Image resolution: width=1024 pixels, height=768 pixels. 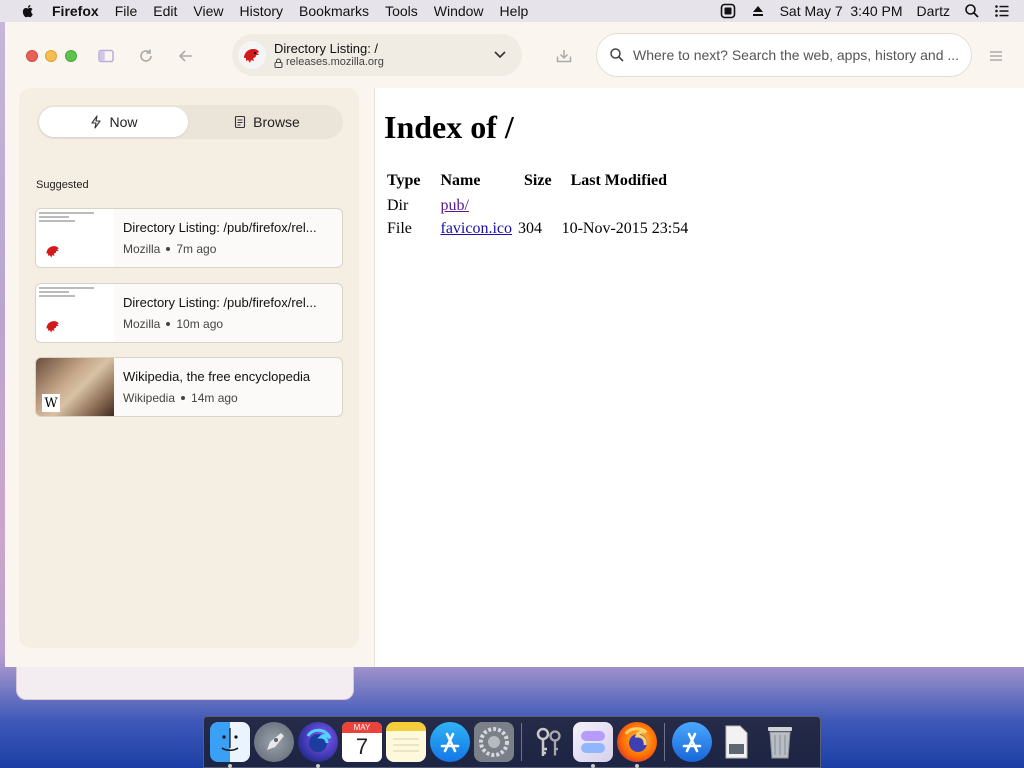 What do you see at coordinates (404, 180) in the screenshot?
I see `column-header-type: Type` at bounding box center [404, 180].